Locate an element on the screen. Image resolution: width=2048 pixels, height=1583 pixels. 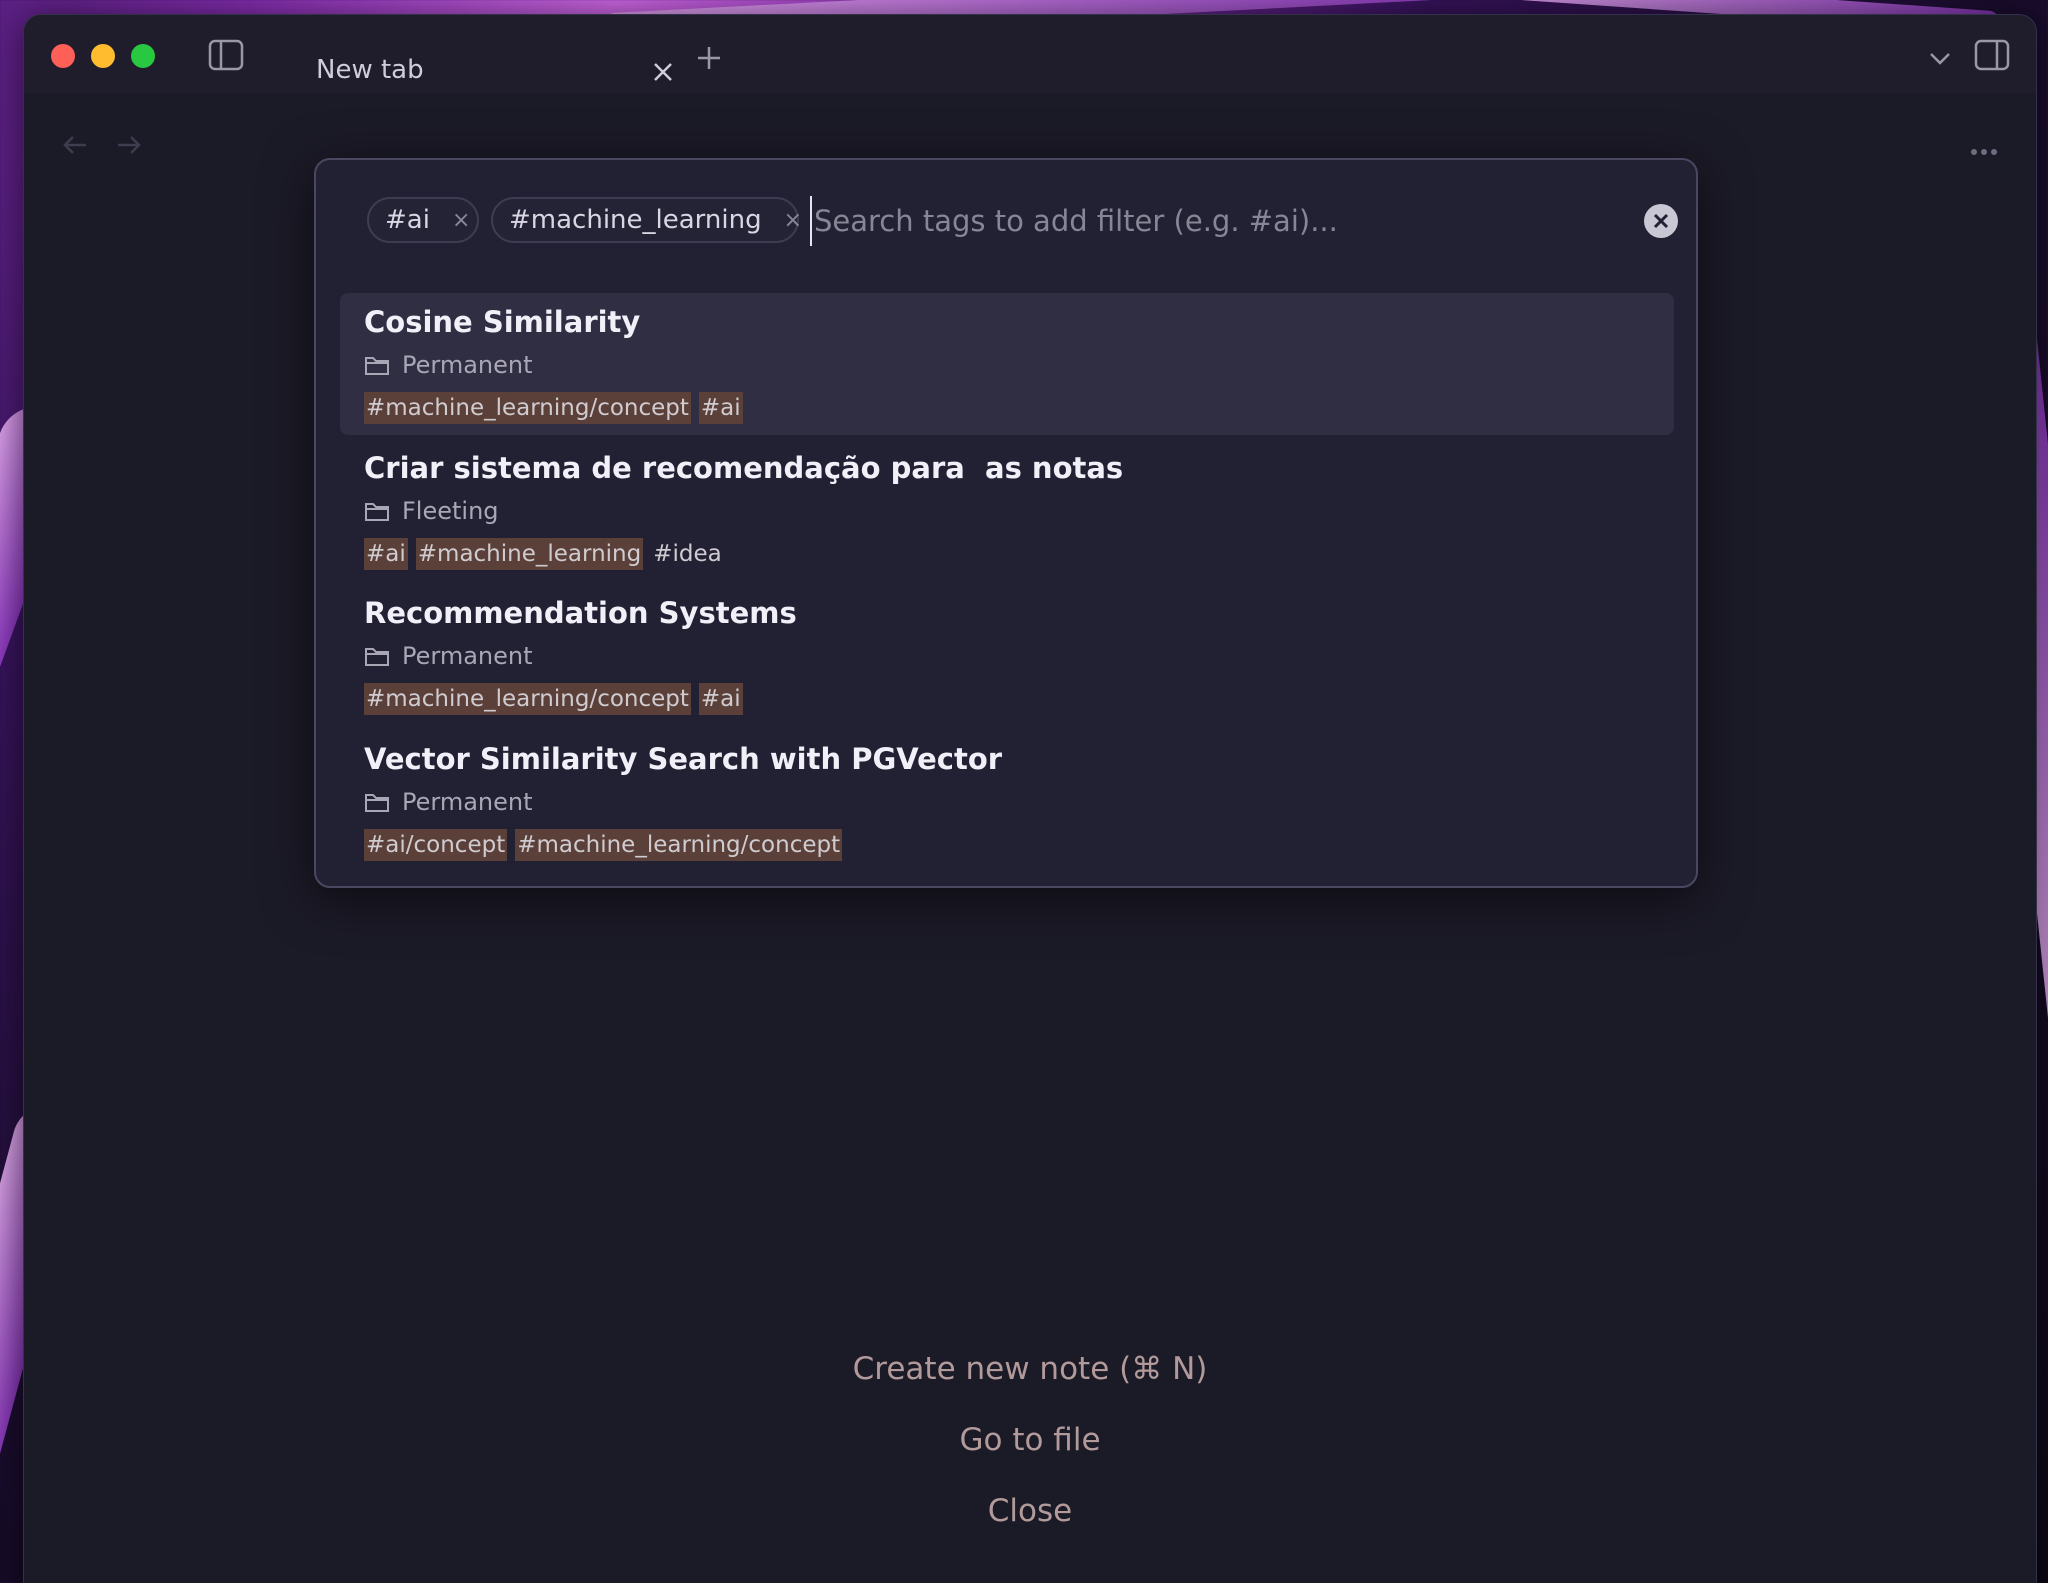
tab-new-tab: New tab is located at coordinates (480, 63).